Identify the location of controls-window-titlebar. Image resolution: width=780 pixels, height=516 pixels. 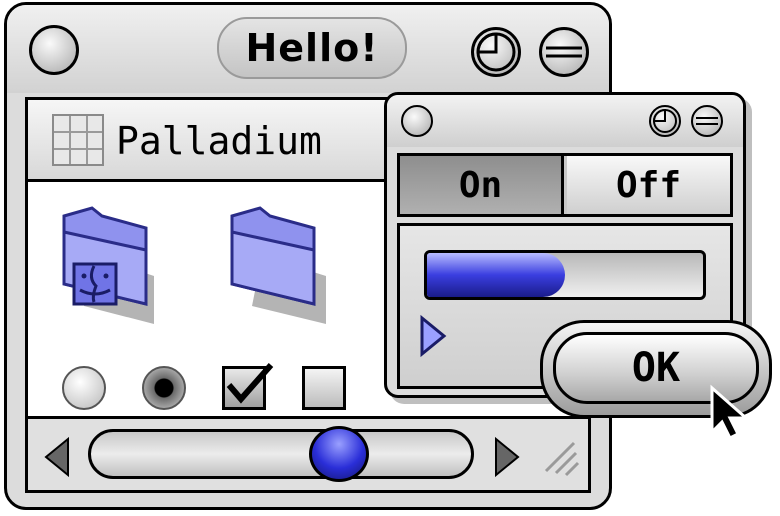
(565, 121).